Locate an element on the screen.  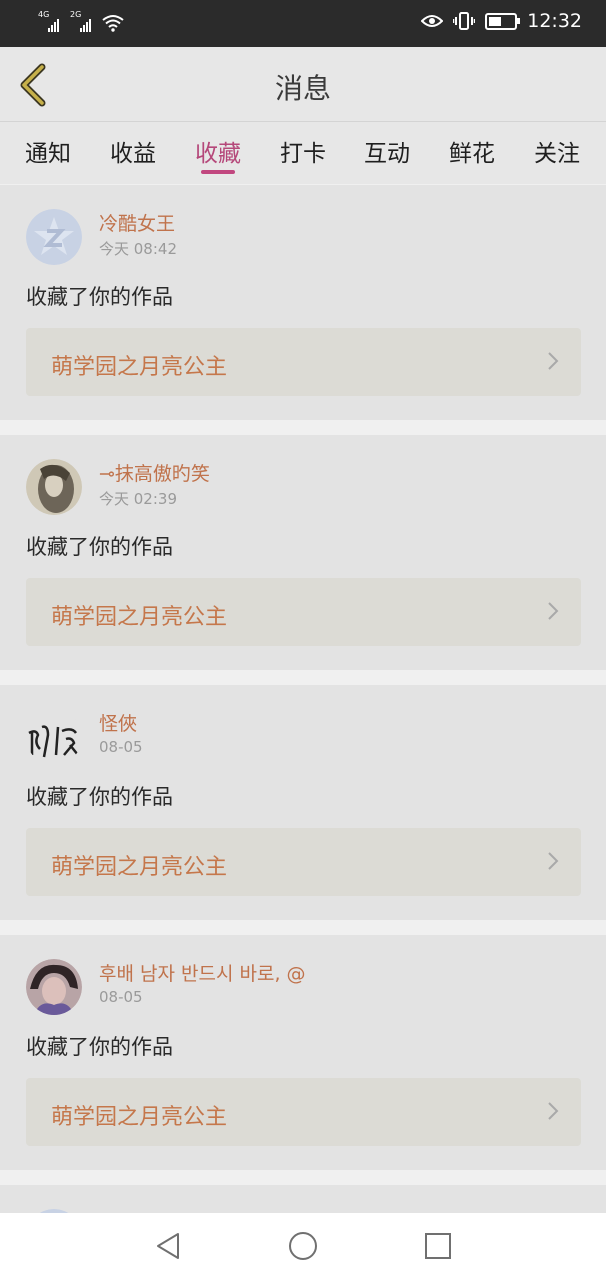
username: 怪俠 is located at coordinates (118, 722).